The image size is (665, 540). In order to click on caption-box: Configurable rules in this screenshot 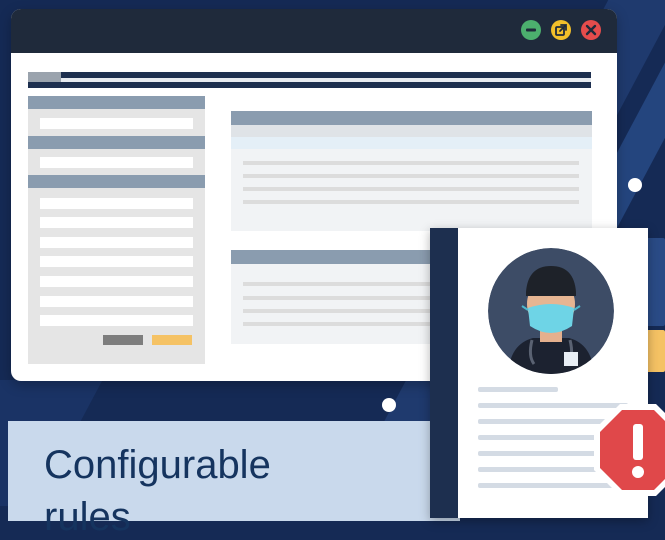, I will do `click(234, 480)`.